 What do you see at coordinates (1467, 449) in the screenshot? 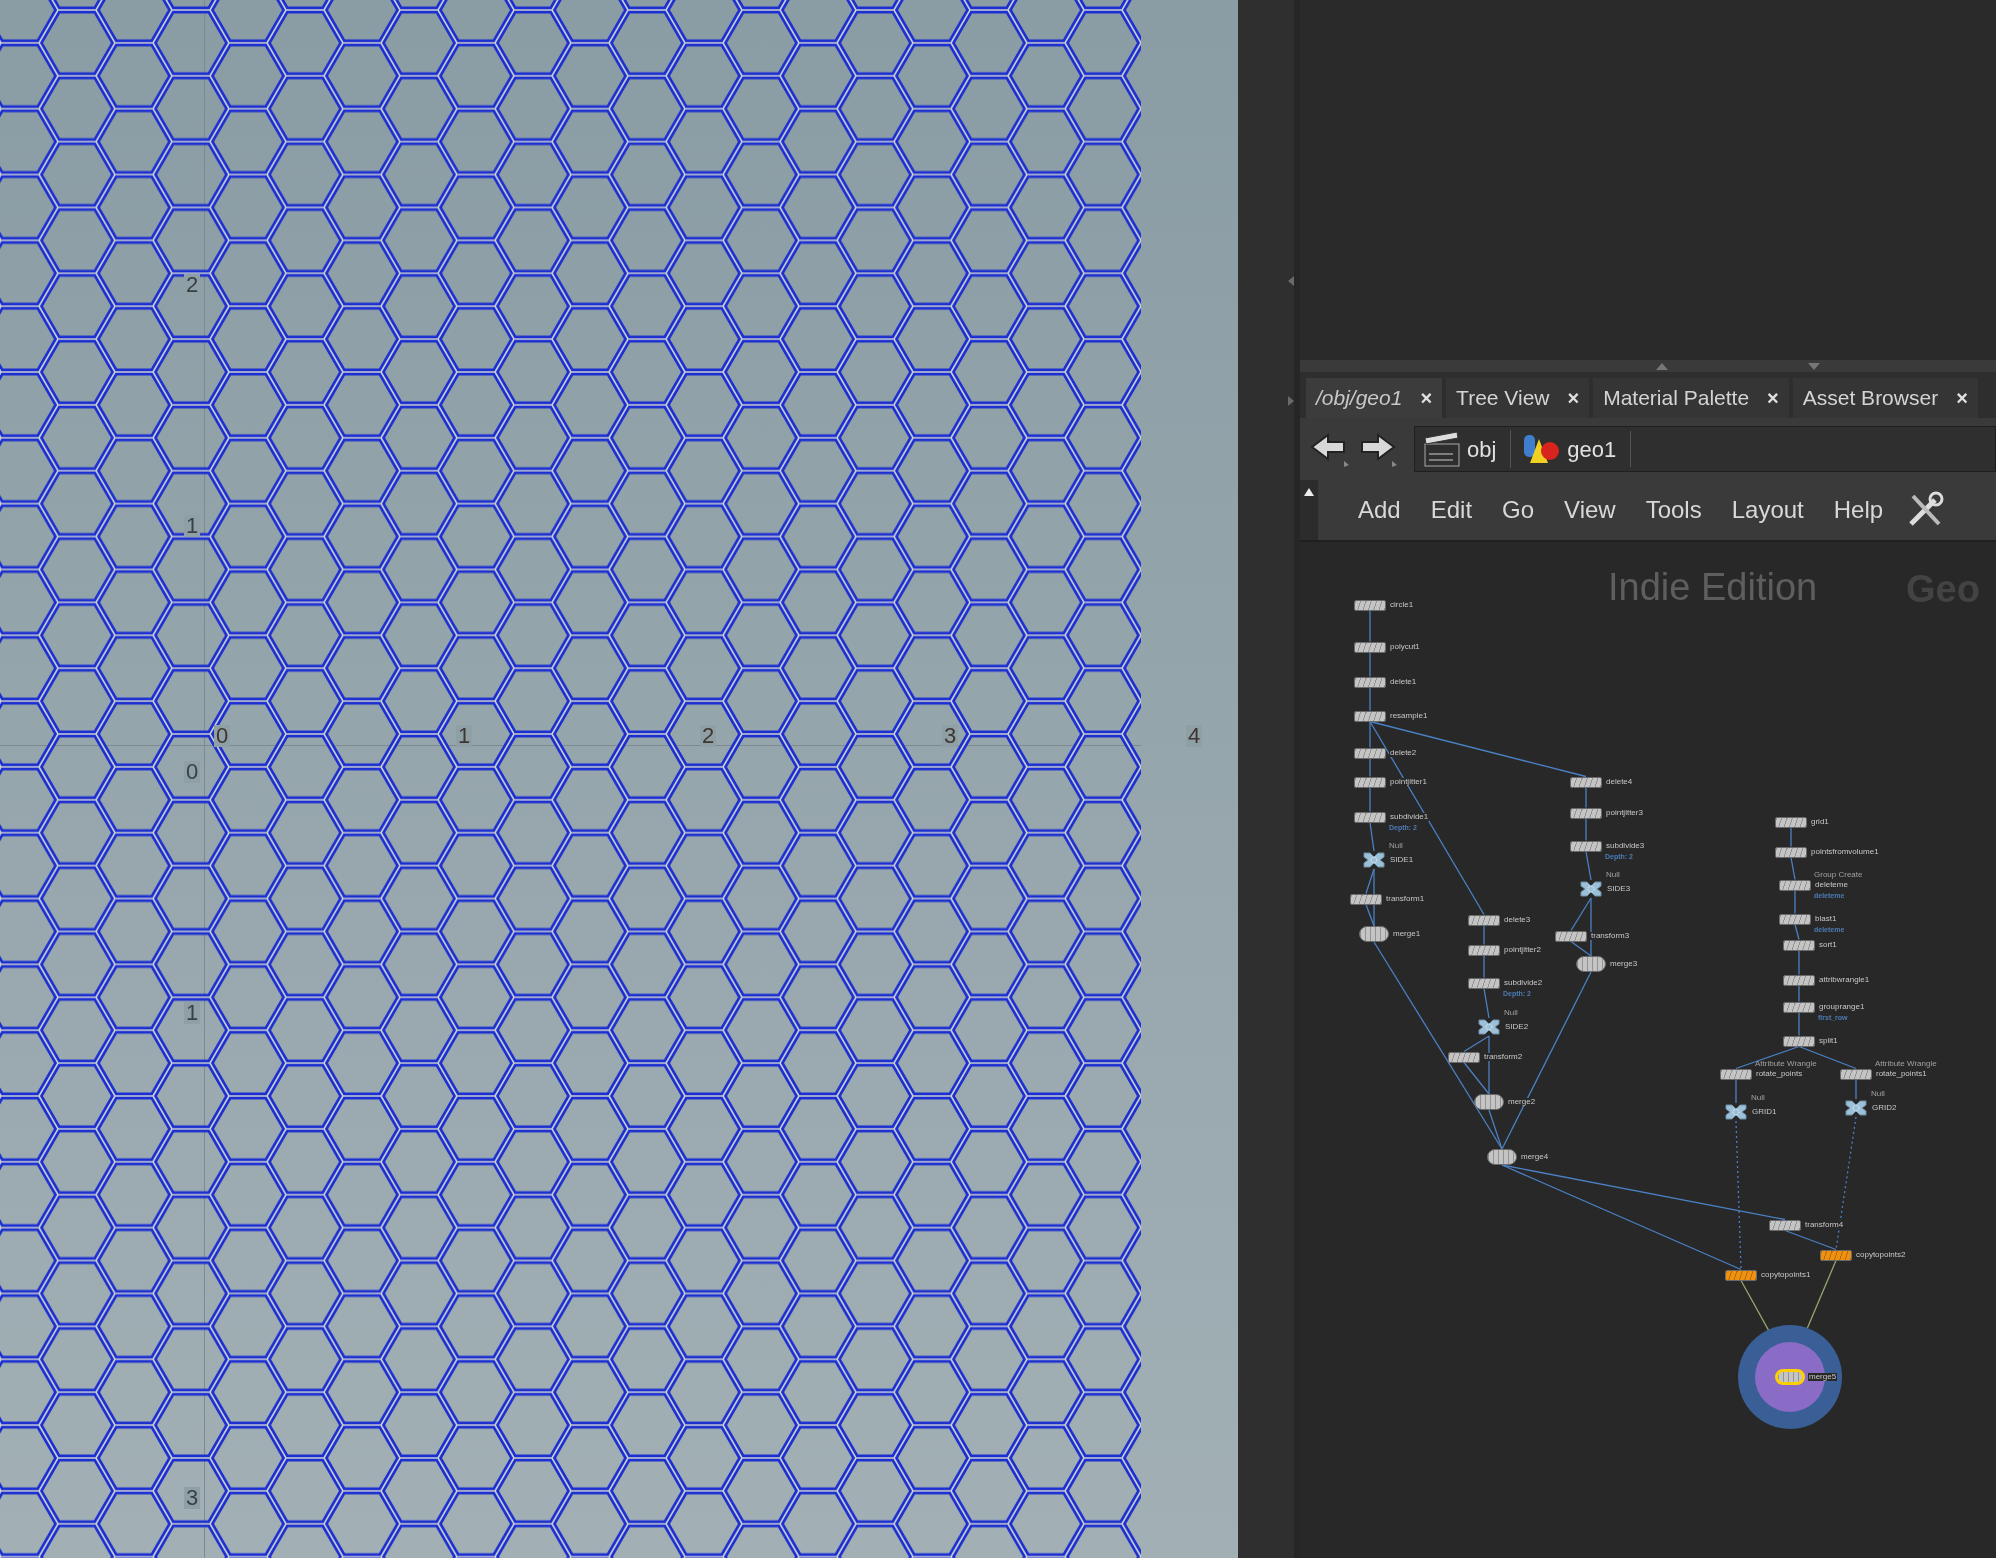
I see `breadcrumb: obj` at bounding box center [1467, 449].